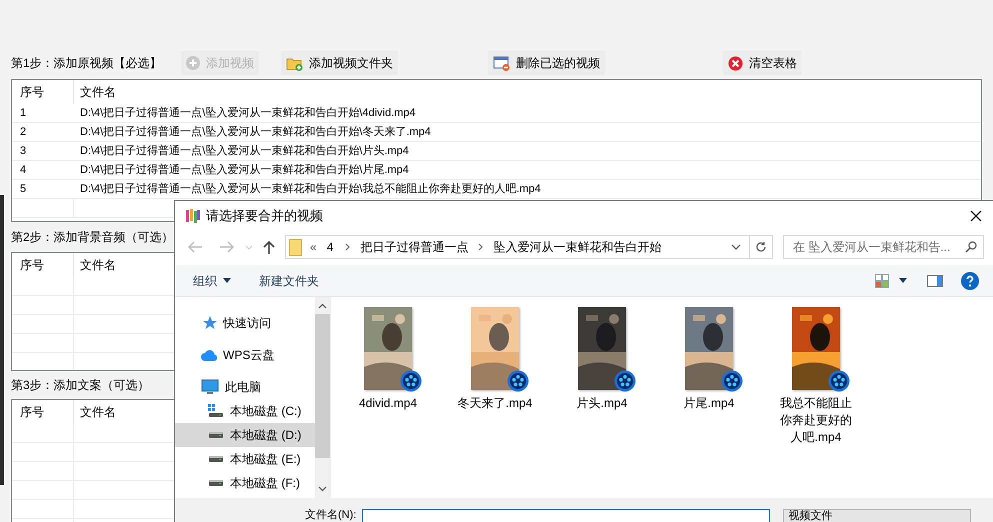 This screenshot has width=993, height=522. I want to click on up-arrow-icon, so click(269, 247).